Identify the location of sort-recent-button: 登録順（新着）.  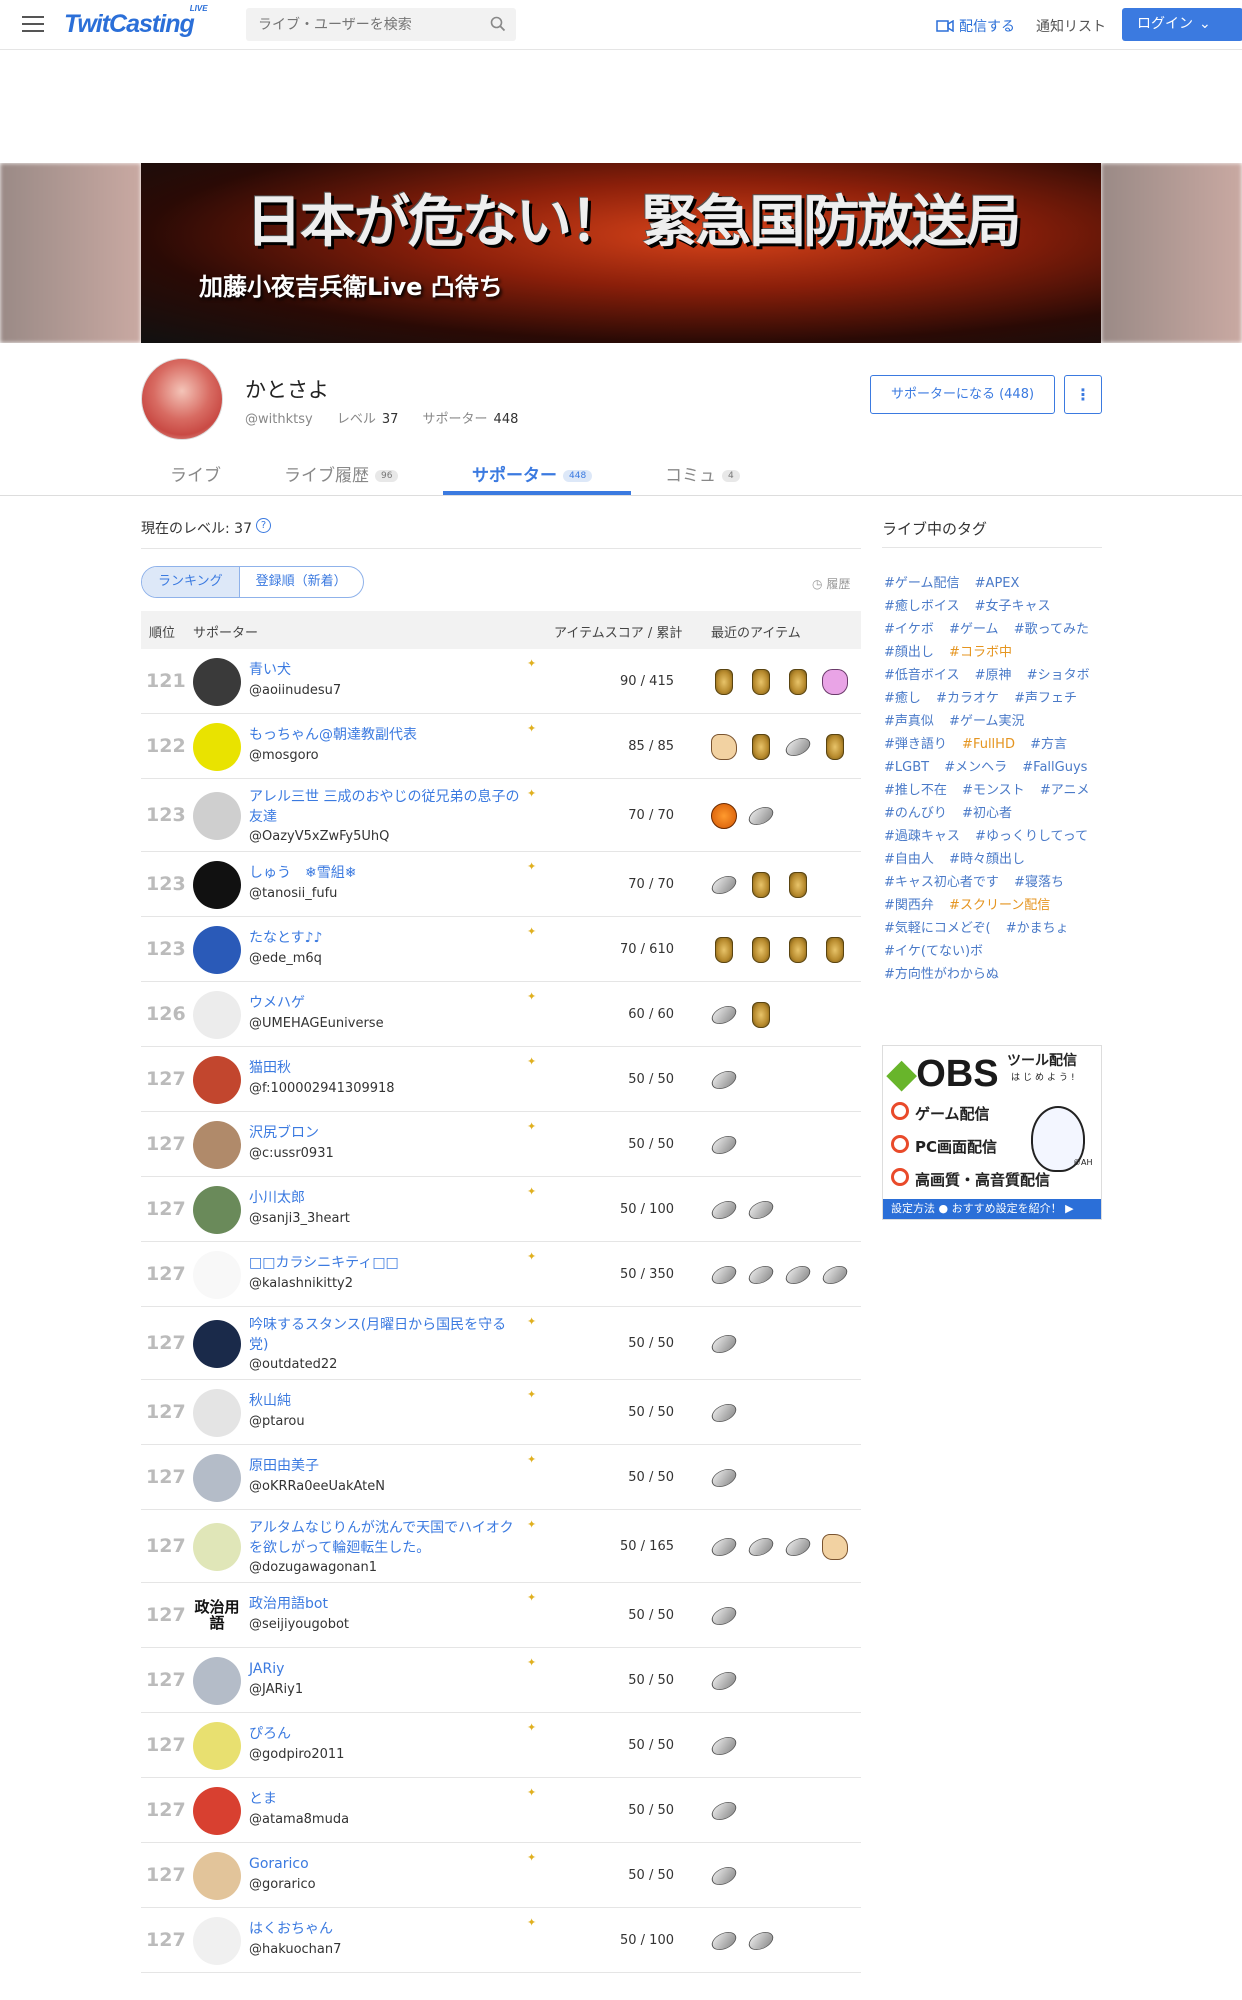
(301, 582).